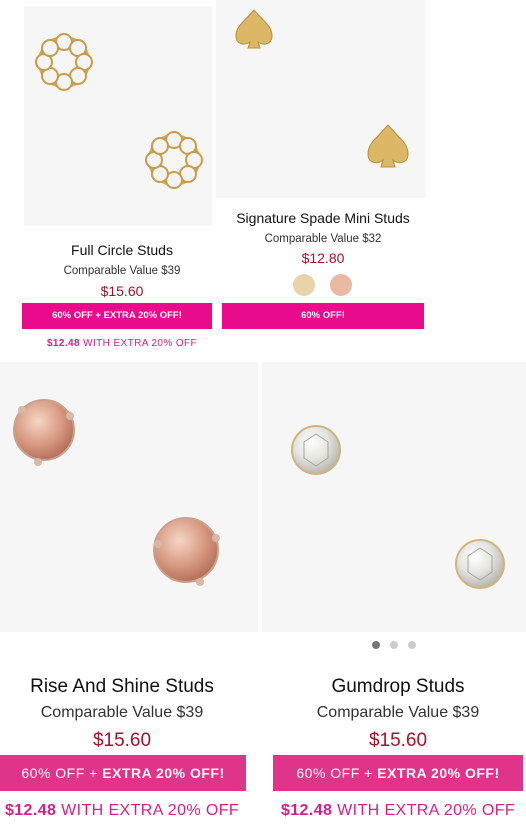  I want to click on product-name: Full Circle Studs, so click(122, 250).